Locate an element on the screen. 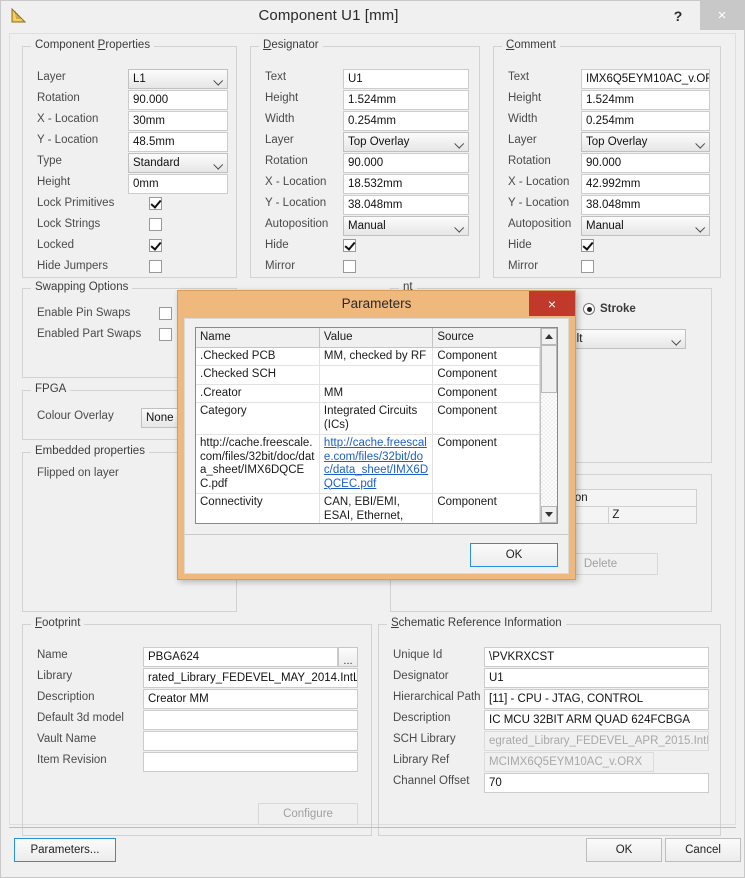 The width and height of the screenshot is (745, 878). schematic-reference-legend: Schematic Reference Information is located at coordinates (476, 623).